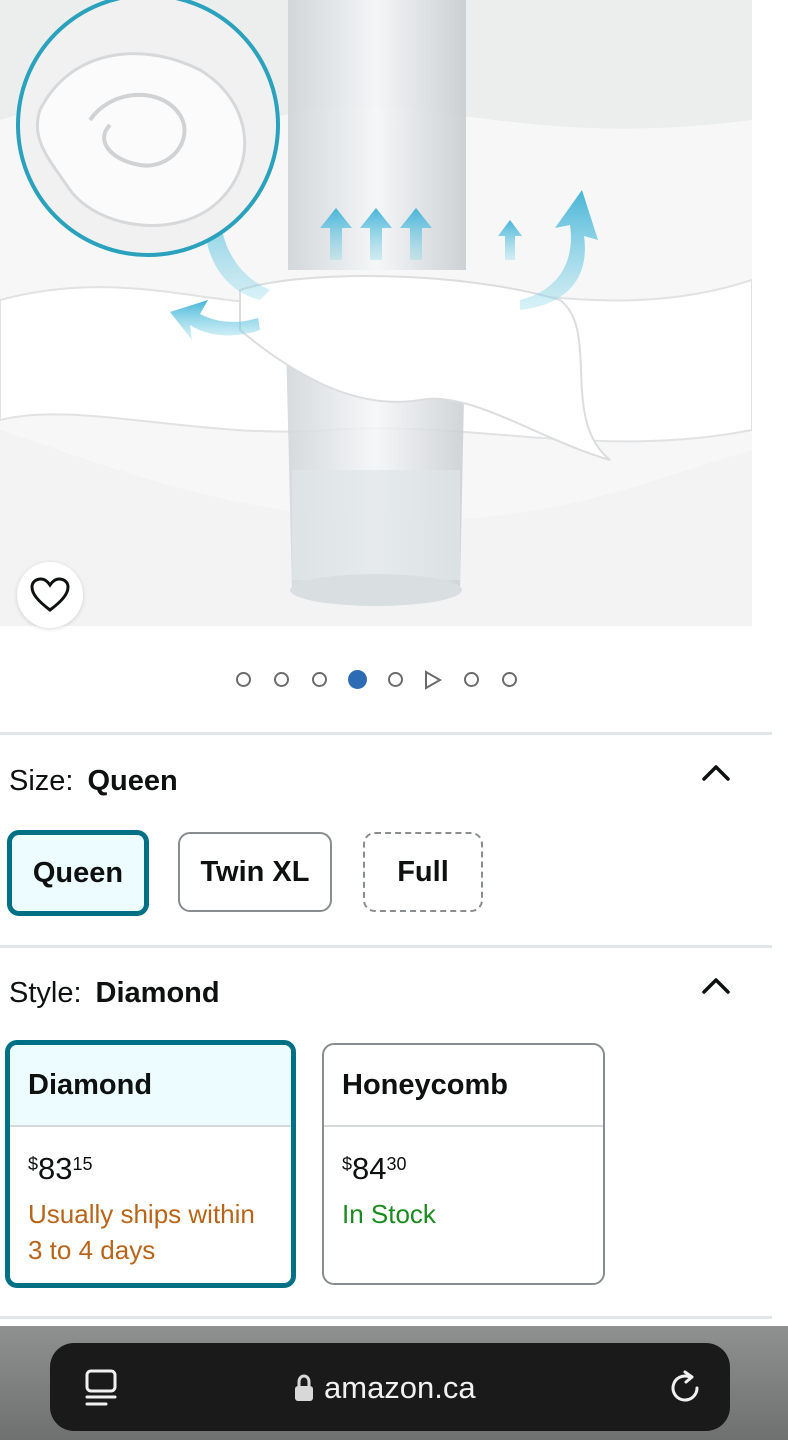 The width and height of the screenshot is (788, 1440). I want to click on reload-icon, so click(685, 1388).